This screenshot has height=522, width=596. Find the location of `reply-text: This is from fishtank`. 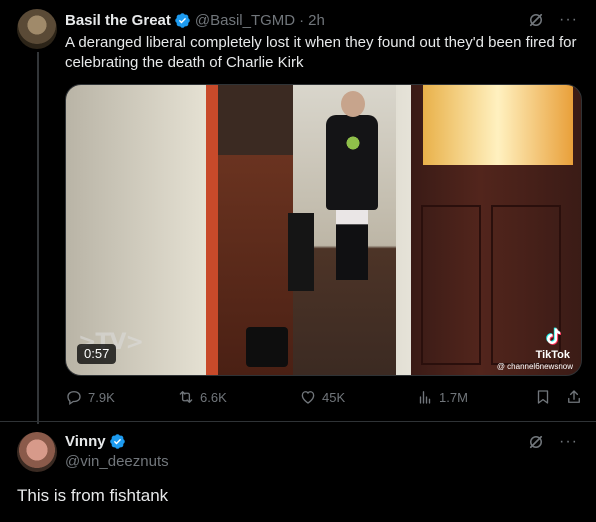

reply-text: This is from fishtank is located at coordinates (93, 495).